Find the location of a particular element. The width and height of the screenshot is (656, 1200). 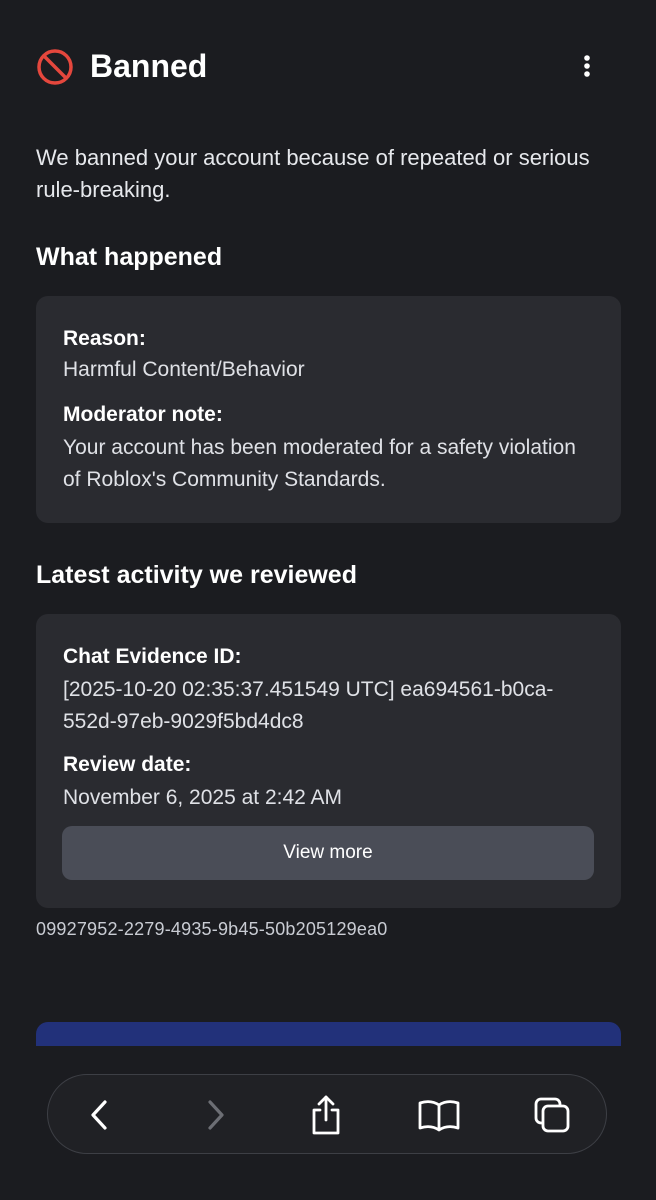

latest-activity-heading: Latest activity we reviewed is located at coordinates (196, 575).